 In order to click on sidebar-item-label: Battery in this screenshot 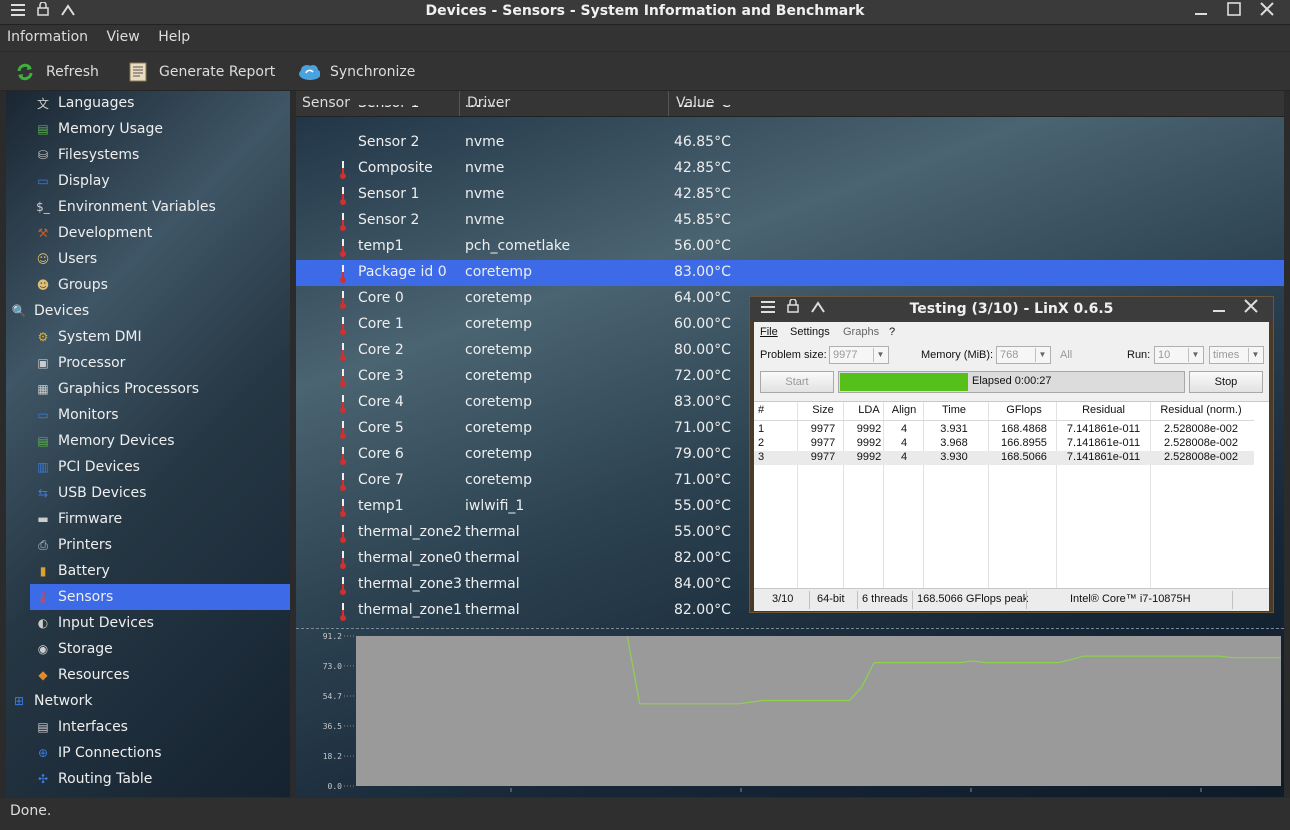, I will do `click(84, 571)`.